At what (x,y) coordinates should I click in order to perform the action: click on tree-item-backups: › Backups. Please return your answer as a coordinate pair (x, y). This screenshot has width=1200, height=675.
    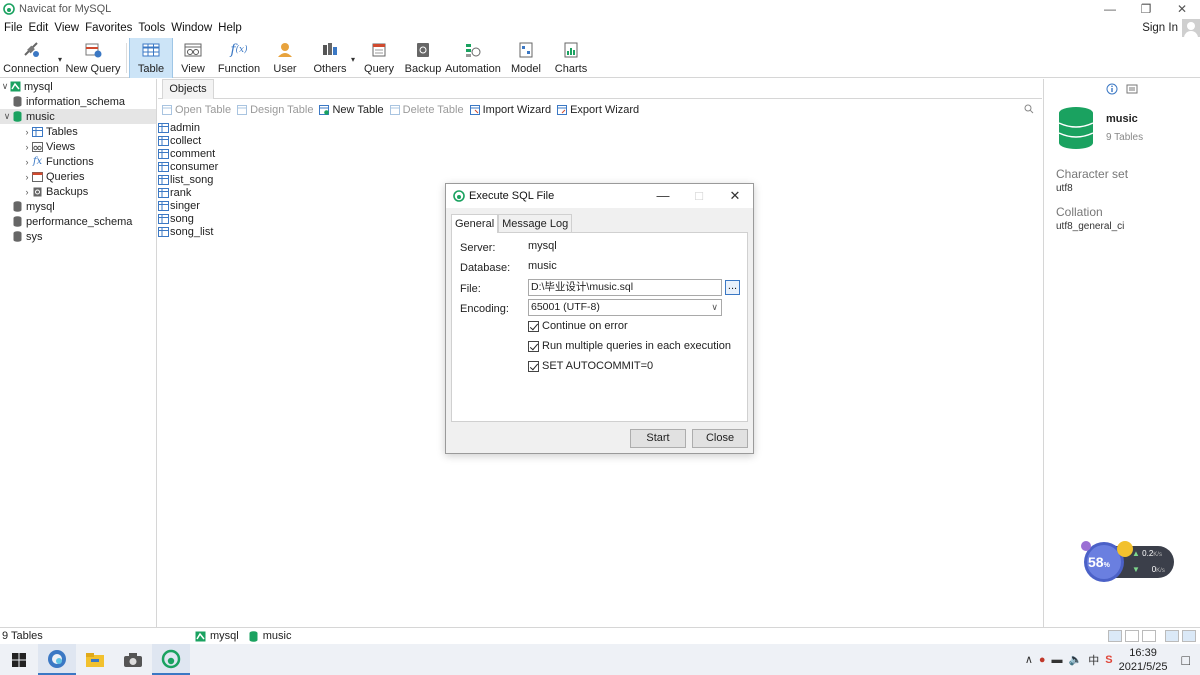
    Looking at the image, I should click on (78, 191).